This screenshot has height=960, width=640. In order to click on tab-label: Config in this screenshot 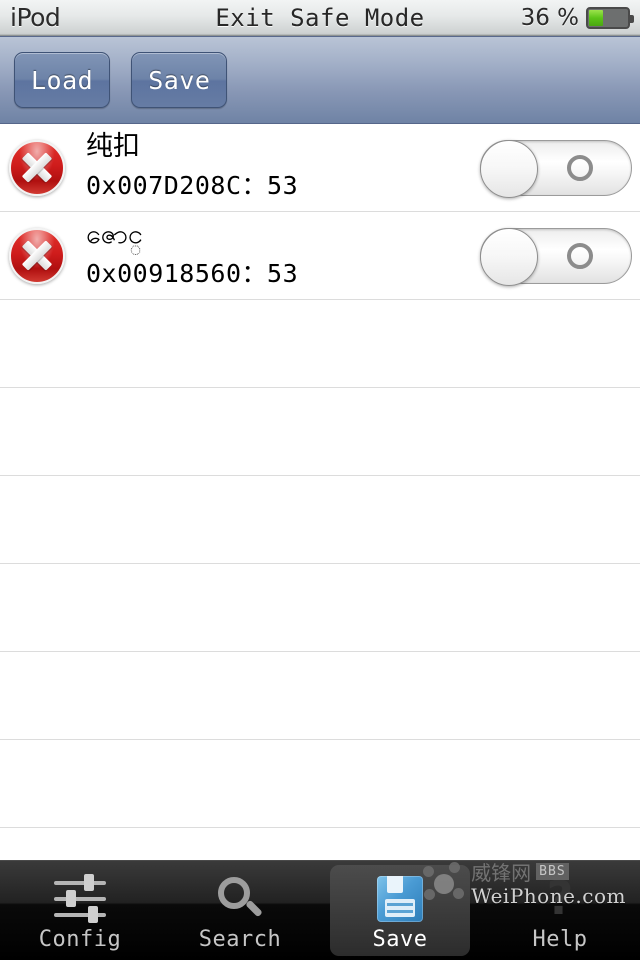, I will do `click(80, 939)`.